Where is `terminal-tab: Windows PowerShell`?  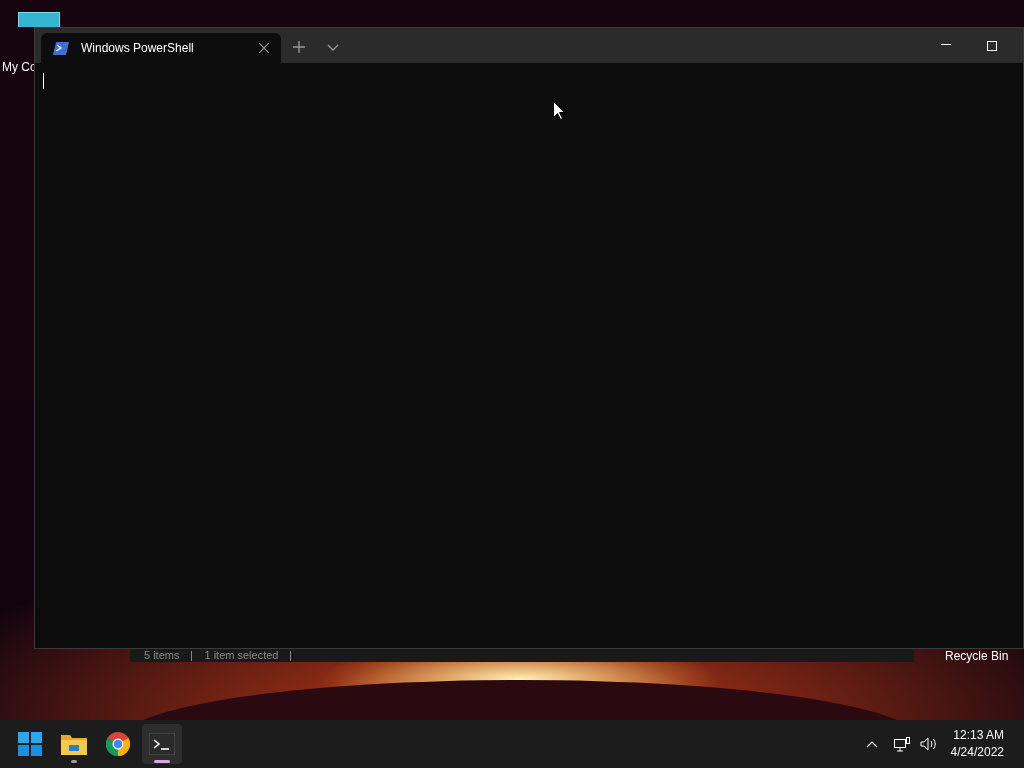 terminal-tab: Windows PowerShell is located at coordinates (161, 48).